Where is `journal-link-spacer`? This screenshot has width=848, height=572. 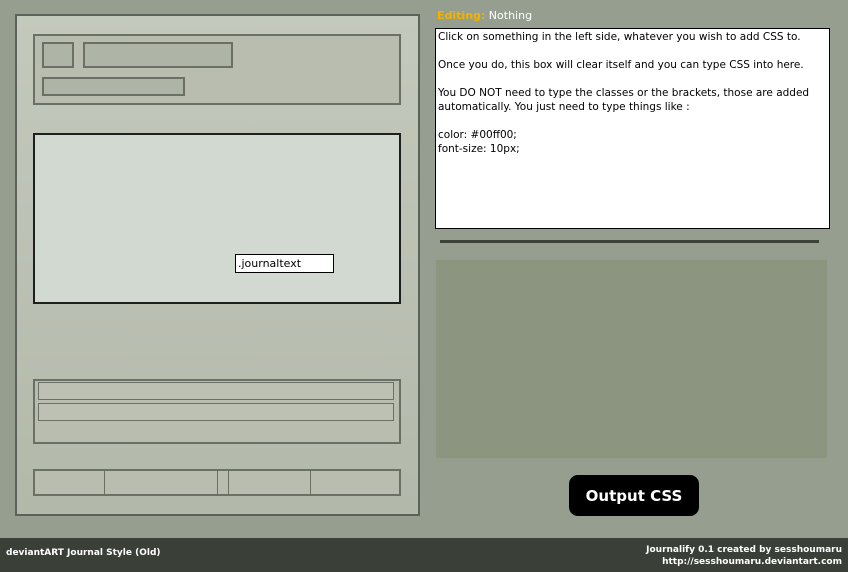 journal-link-spacer is located at coordinates (223, 482).